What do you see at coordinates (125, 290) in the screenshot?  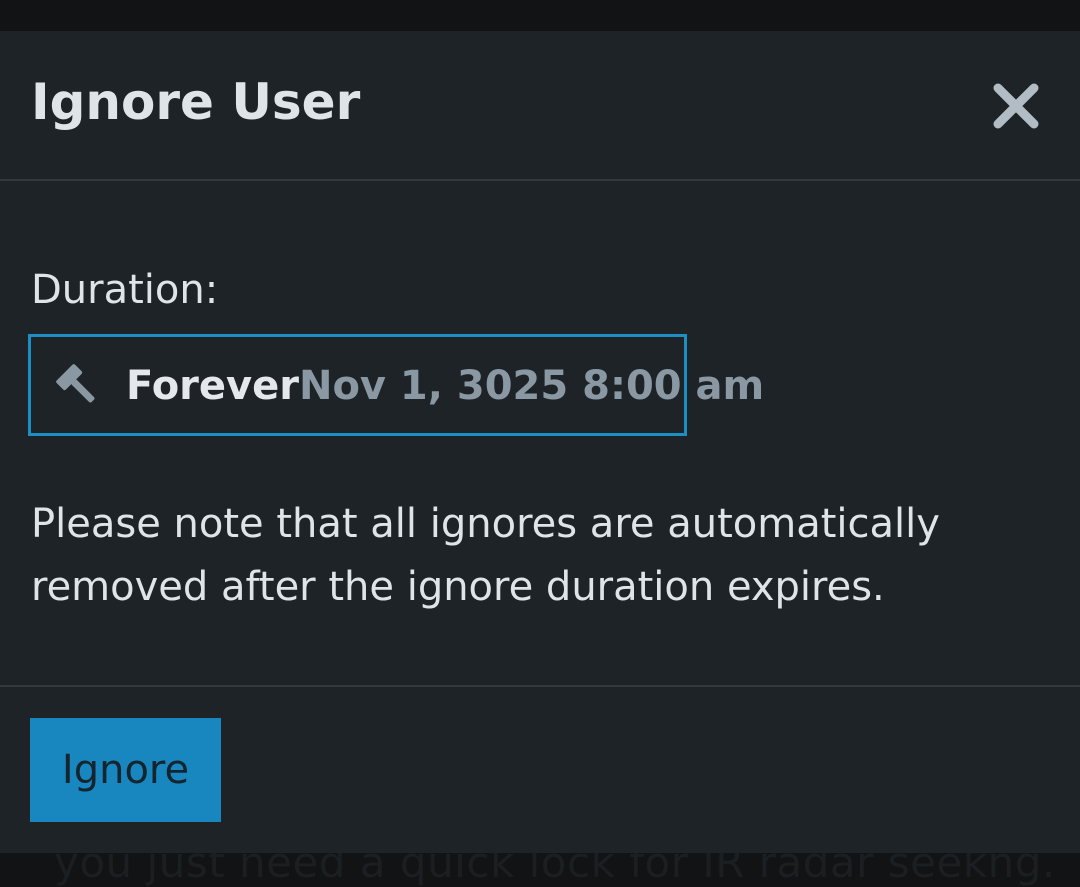 I see `duration-label: Duration:` at bounding box center [125, 290].